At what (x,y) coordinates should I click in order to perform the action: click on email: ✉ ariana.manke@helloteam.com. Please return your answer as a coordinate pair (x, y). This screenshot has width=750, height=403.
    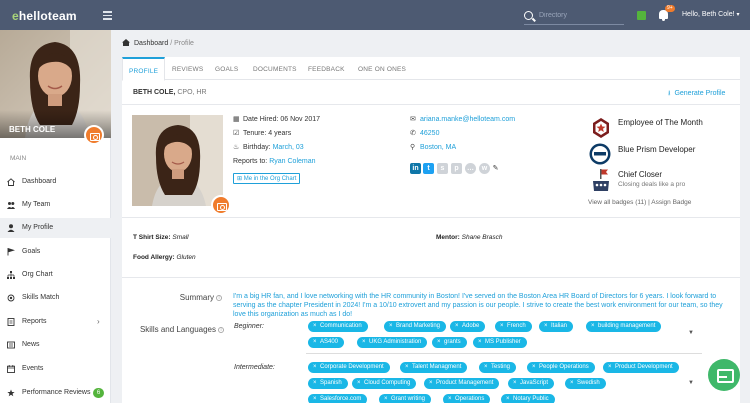
    Looking at the image, I should click on (462, 119).